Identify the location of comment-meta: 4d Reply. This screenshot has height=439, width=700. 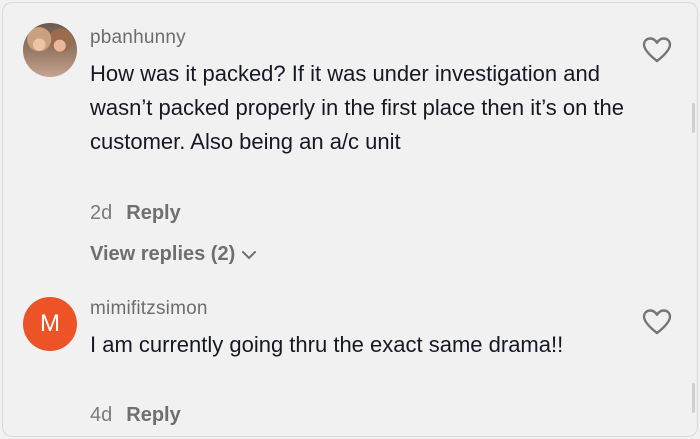
(135, 415).